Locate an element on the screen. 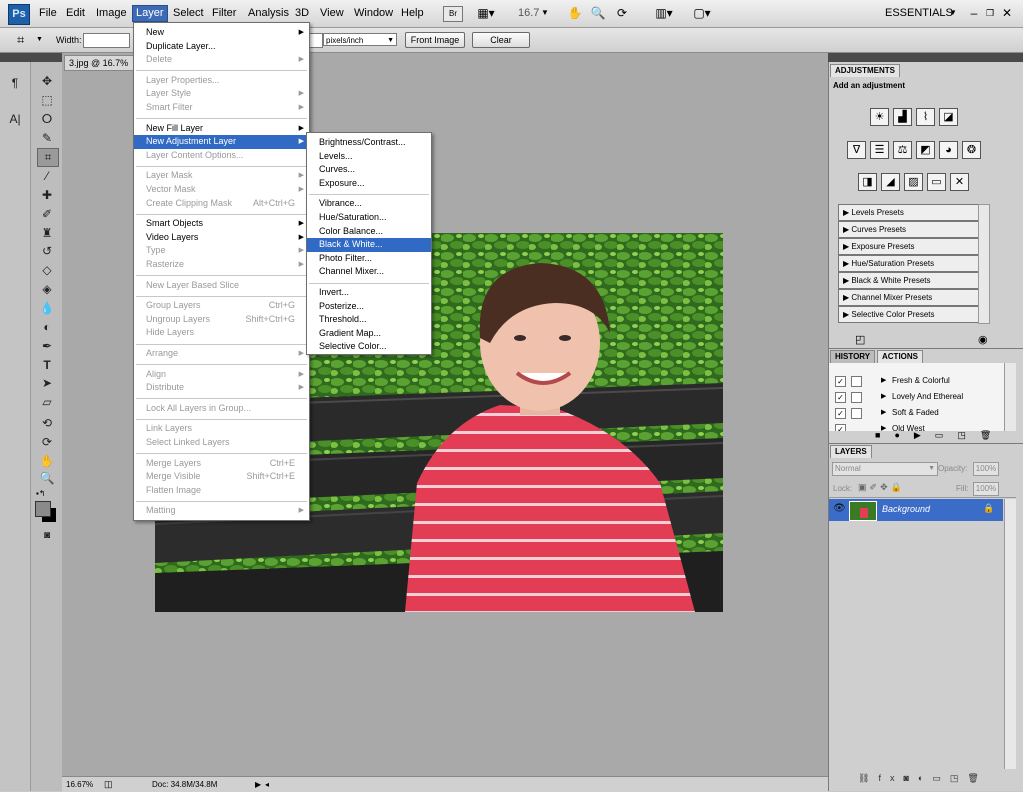 The image size is (1023, 792). character-panel-icon: A| is located at coordinates (15, 119).